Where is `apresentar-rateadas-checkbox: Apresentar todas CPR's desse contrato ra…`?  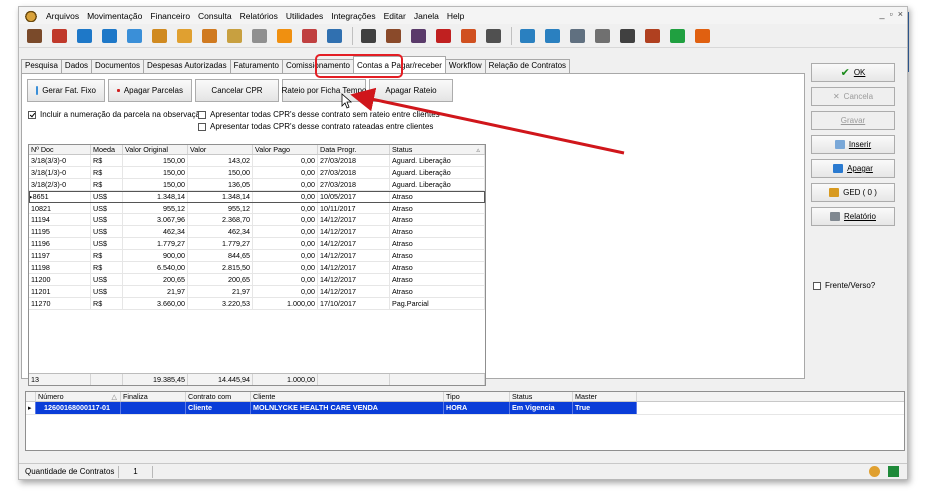 apresentar-rateadas-checkbox: Apresentar todas CPR's desse contrato ra… is located at coordinates (315, 126).